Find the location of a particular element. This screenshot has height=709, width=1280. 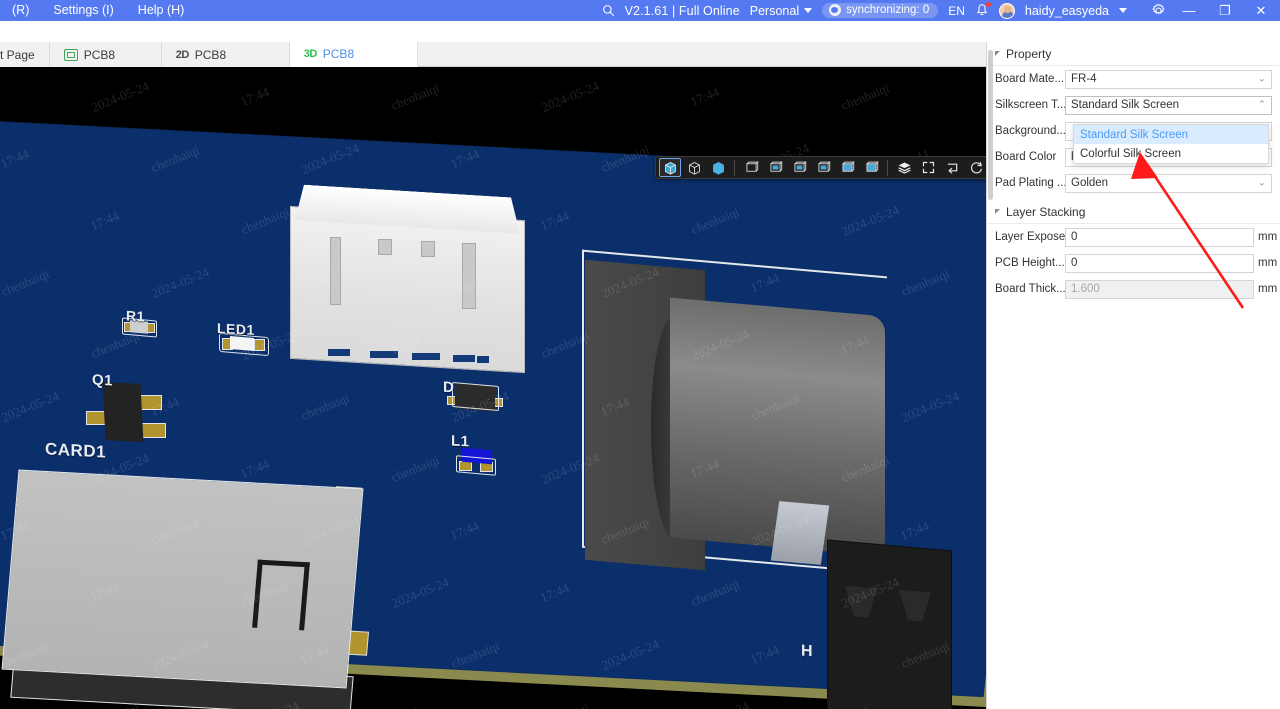

watermark-text: 17:44 is located at coordinates (255, 97).